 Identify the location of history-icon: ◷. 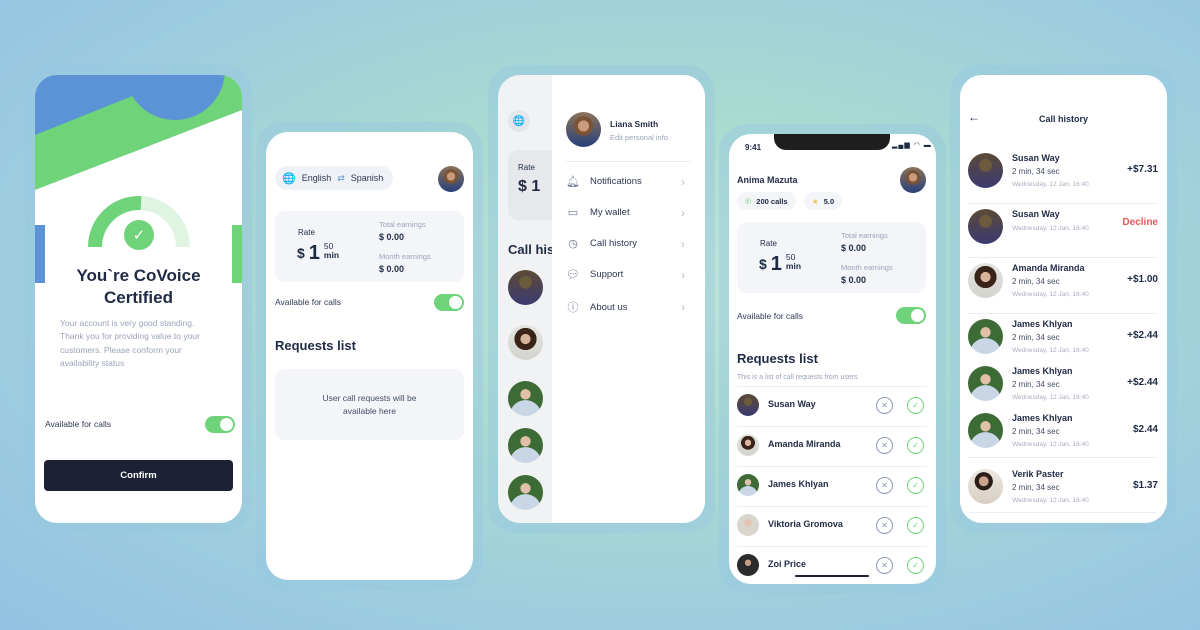
(573, 244).